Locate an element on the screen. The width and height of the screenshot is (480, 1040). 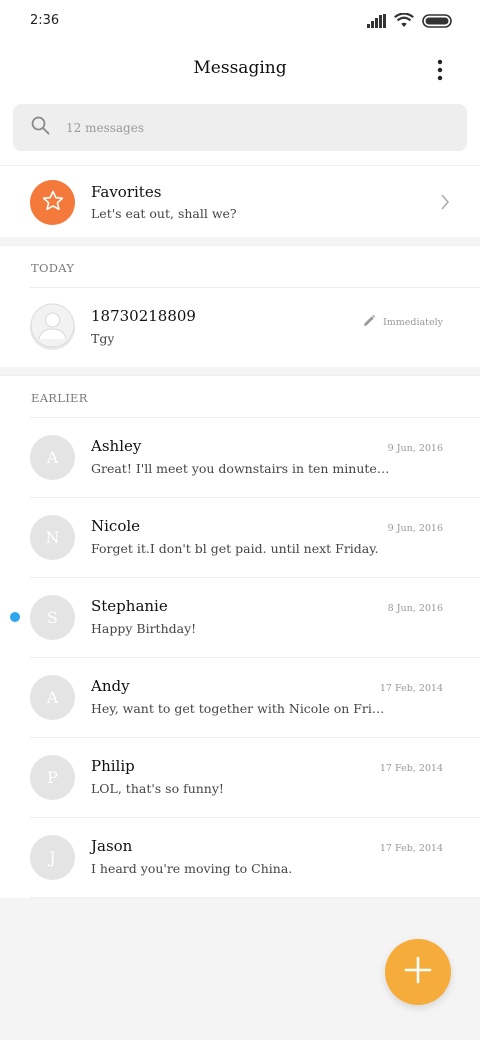
battery-icon is located at coordinates (437, 22).